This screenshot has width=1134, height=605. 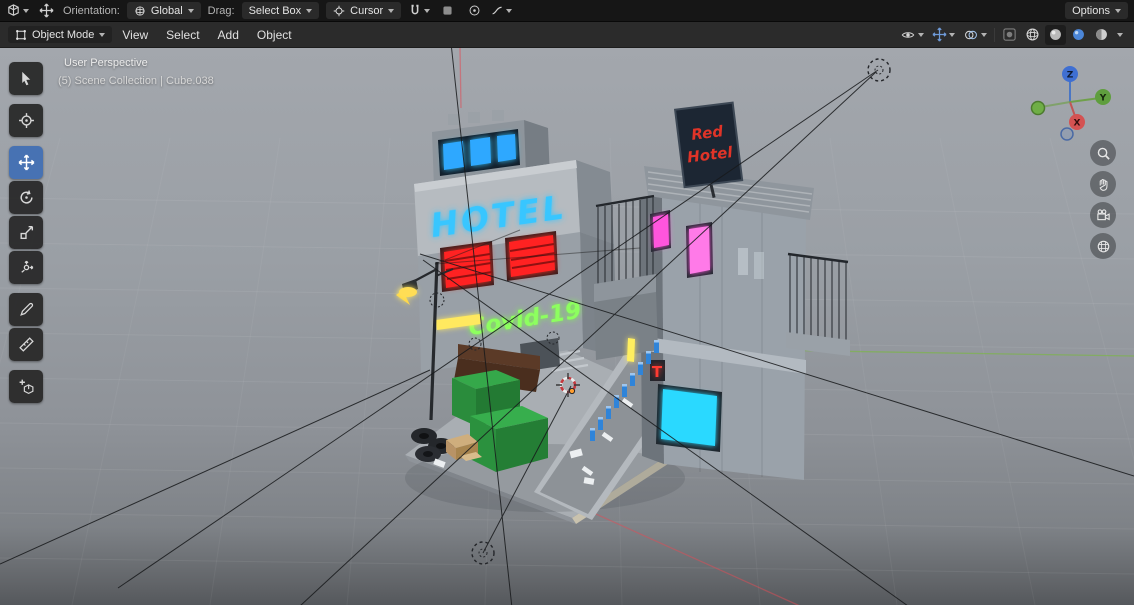 I want to click on lamp-glow, so click(x=408, y=292).